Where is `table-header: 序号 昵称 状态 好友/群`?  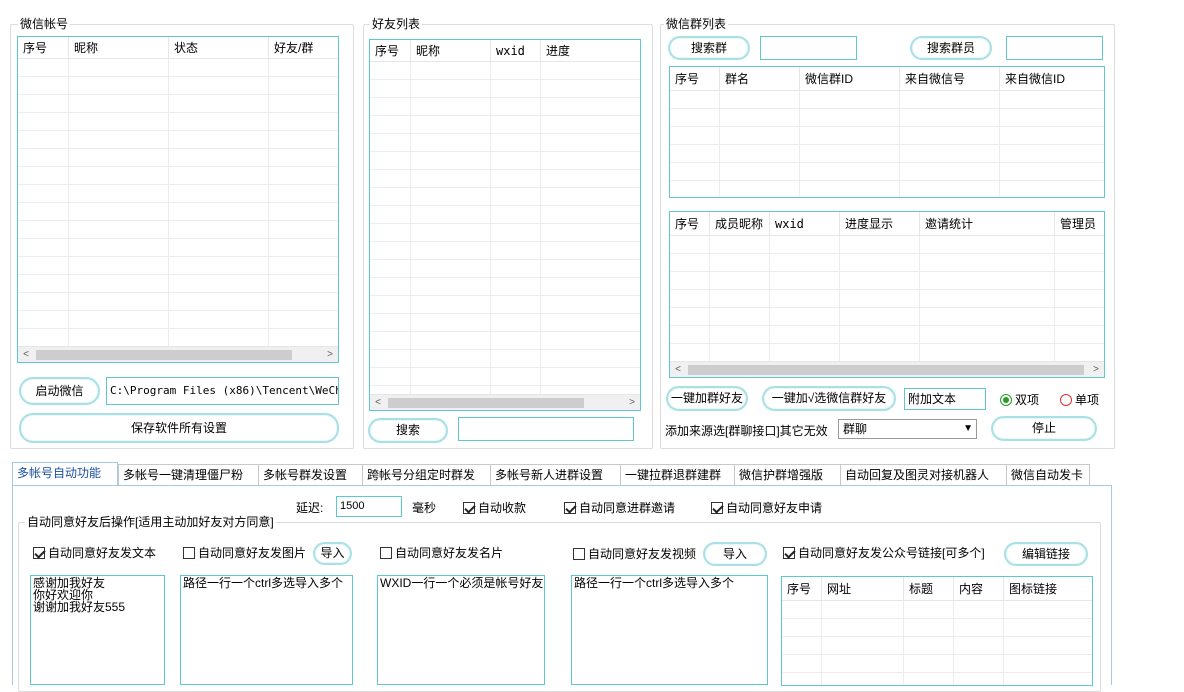
table-header: 序号 昵称 状态 好友/群 is located at coordinates (178, 48).